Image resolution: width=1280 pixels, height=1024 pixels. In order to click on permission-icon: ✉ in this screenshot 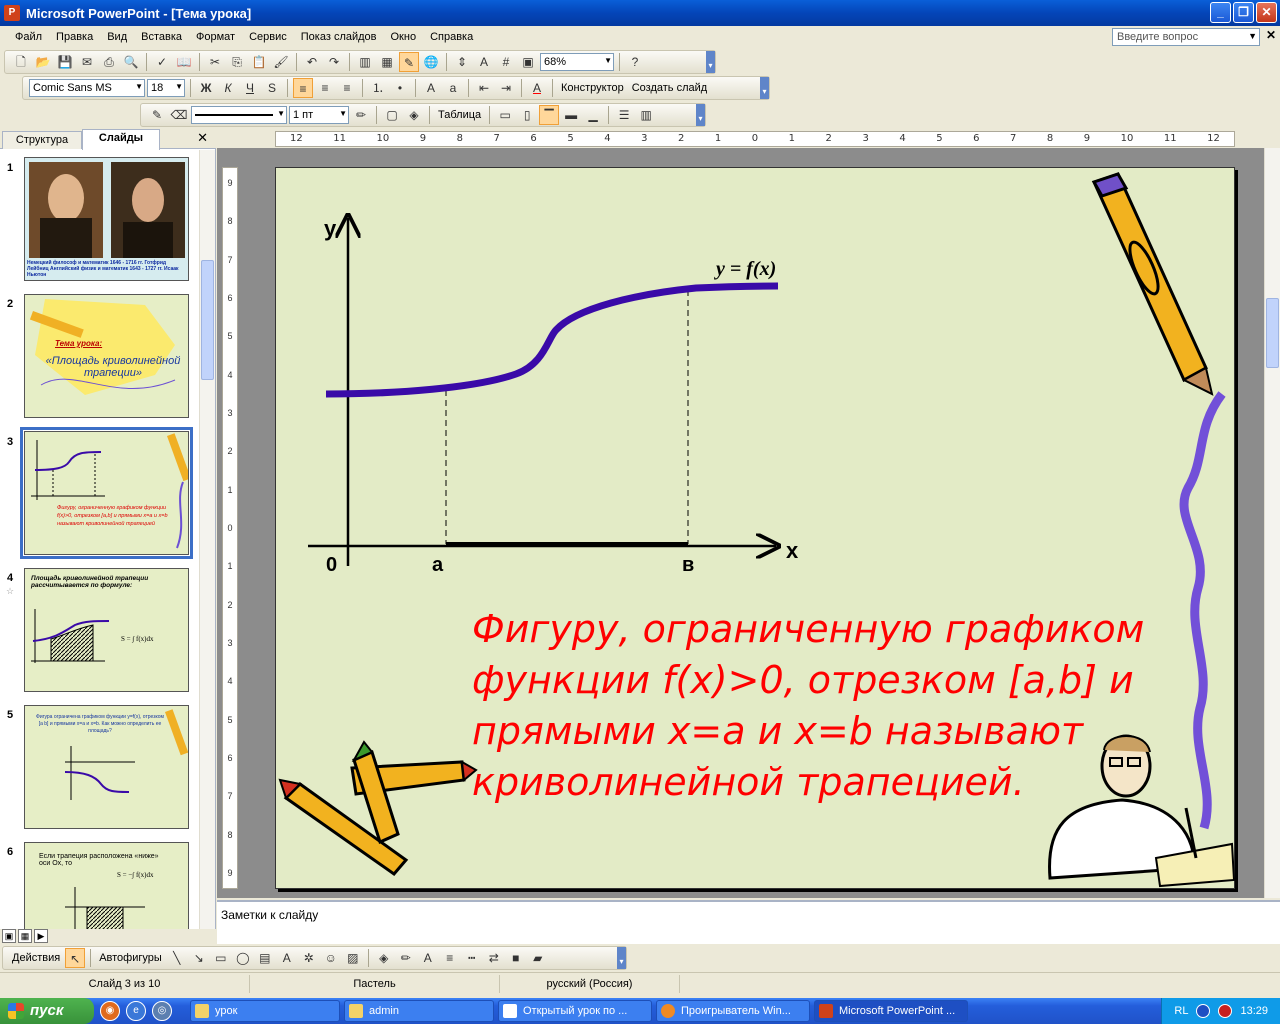, I will do `click(87, 62)`.